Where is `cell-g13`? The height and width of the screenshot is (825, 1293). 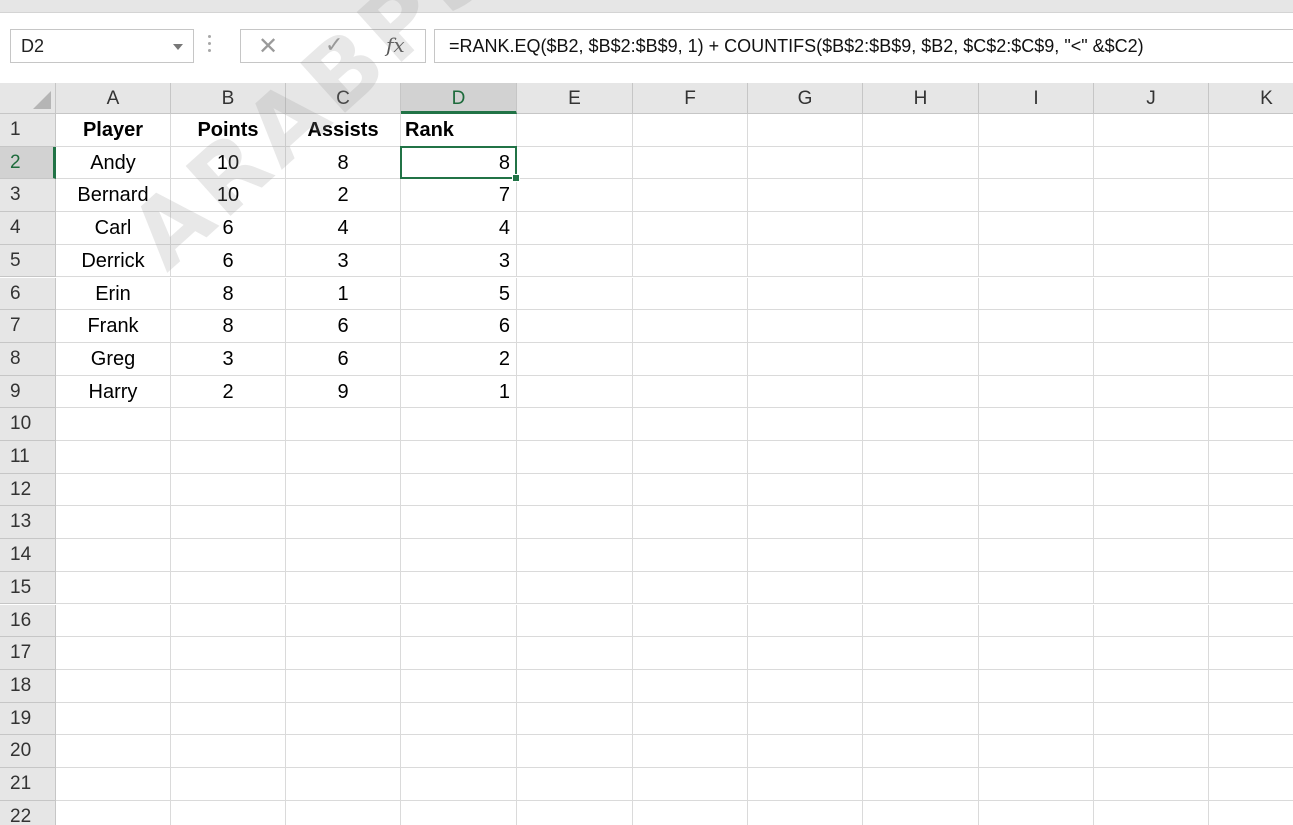
cell-g13 is located at coordinates (805, 523).